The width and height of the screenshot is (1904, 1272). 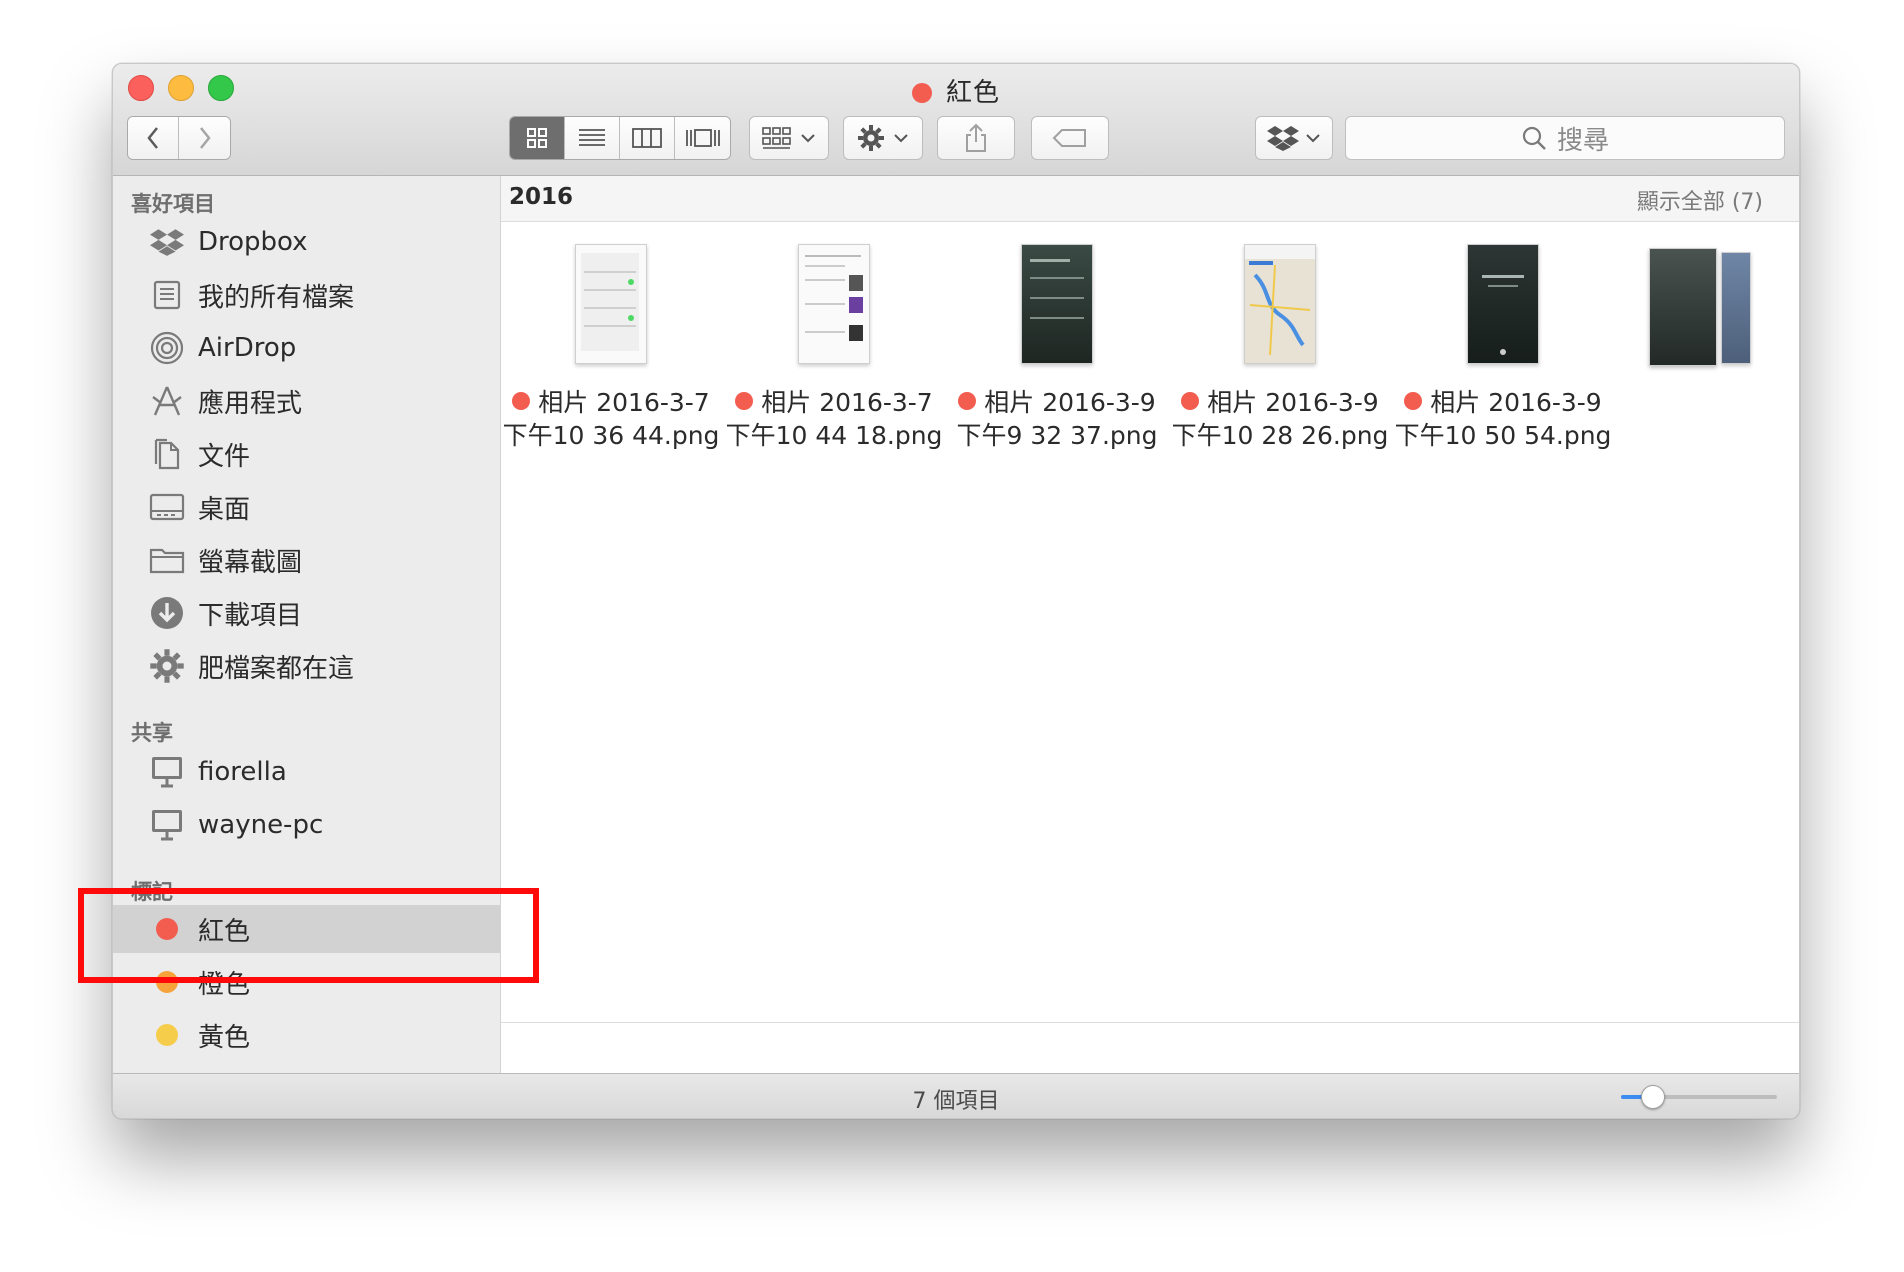 I want to click on forward-button, so click(x=204, y=138).